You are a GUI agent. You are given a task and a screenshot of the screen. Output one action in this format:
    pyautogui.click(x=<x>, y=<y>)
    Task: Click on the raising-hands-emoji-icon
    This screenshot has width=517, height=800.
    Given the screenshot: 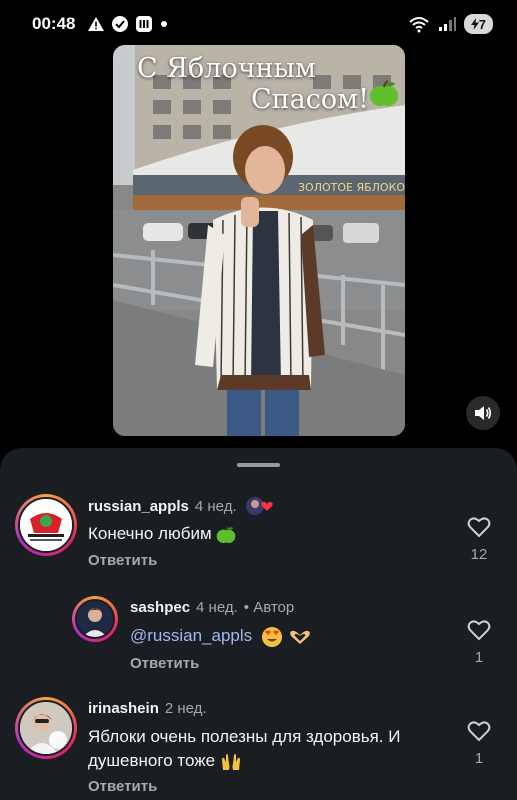 What is the action you would take?
    pyautogui.click(x=230, y=761)
    